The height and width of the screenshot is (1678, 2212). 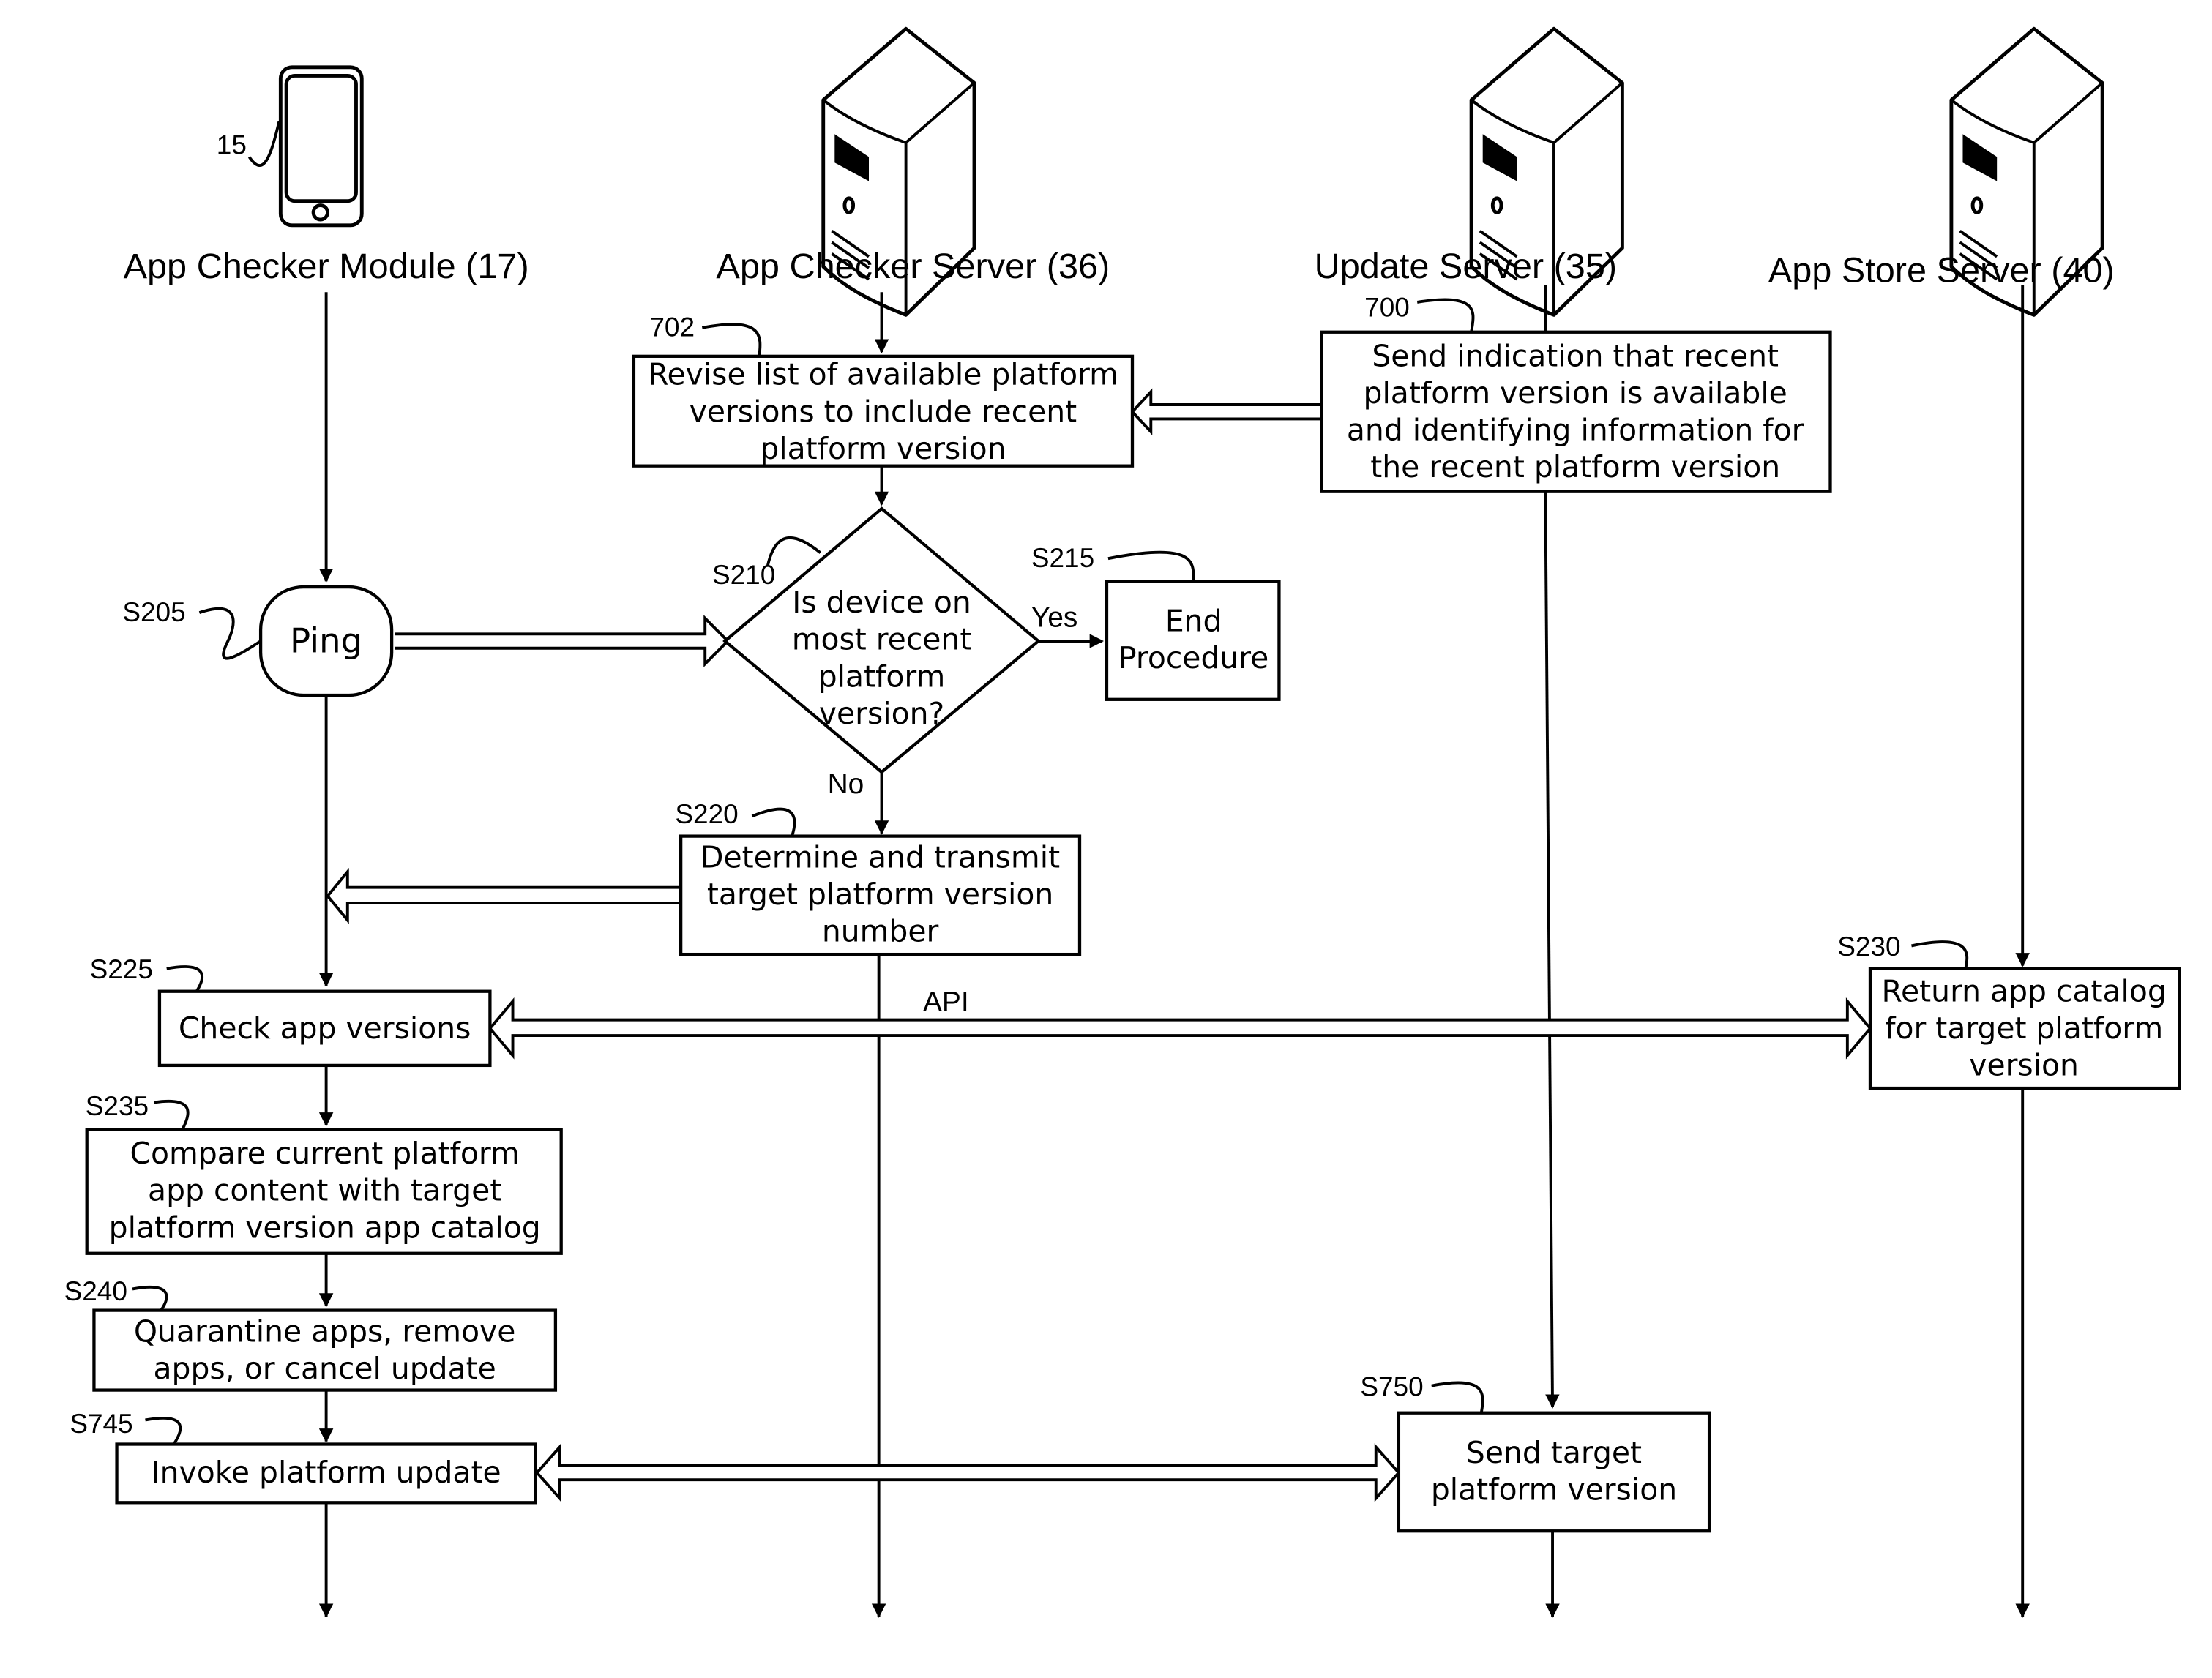 I want to click on diagram-text: platform version is available, so click(x=1576, y=393).